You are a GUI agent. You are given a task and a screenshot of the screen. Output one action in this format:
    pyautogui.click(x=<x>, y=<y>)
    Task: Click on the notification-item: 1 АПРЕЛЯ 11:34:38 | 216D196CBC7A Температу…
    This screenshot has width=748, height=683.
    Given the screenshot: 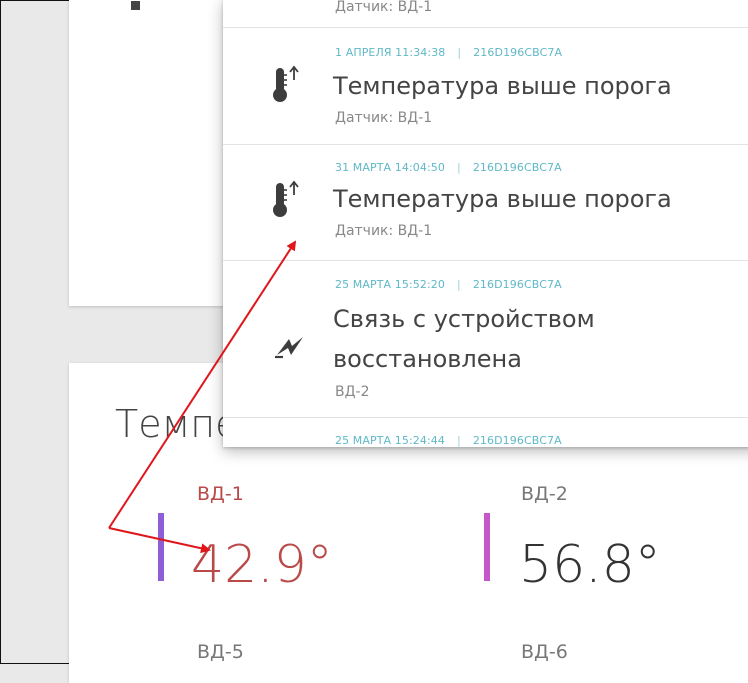 What is the action you would take?
    pyautogui.click(x=485, y=86)
    